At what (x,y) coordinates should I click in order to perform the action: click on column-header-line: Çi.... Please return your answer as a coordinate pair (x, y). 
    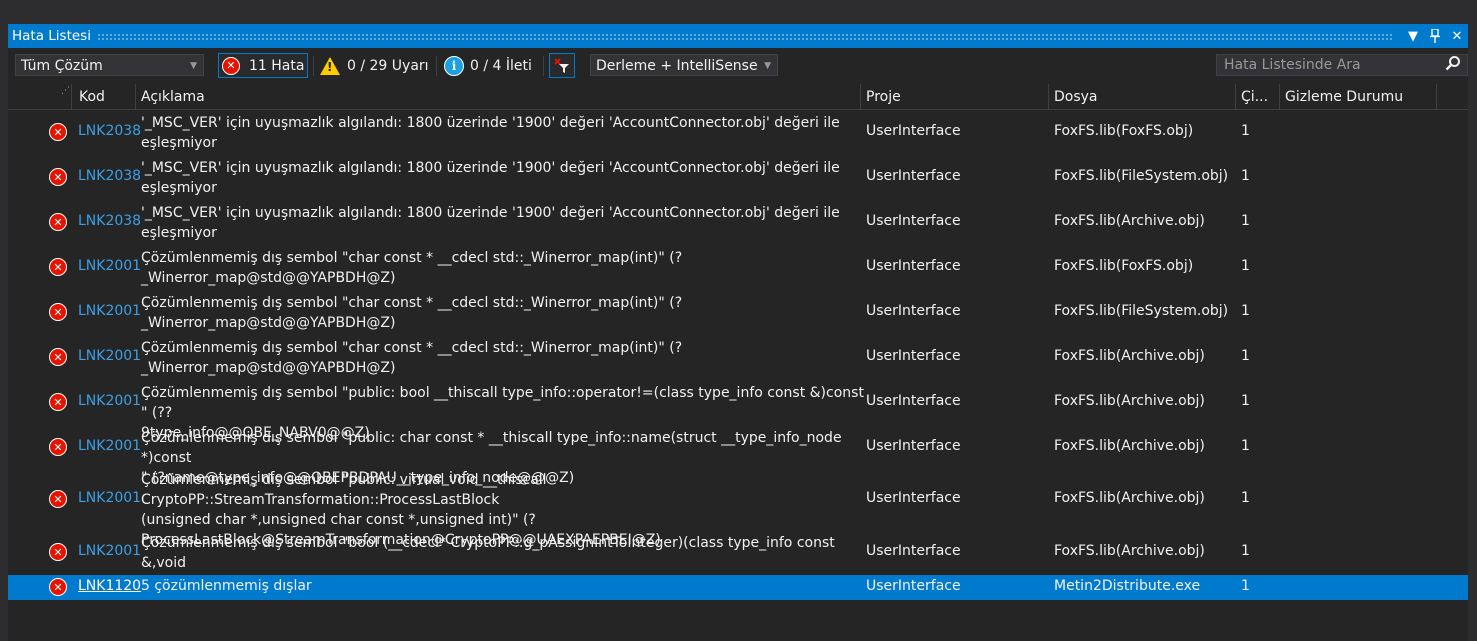
    Looking at the image, I should click on (1258, 96).